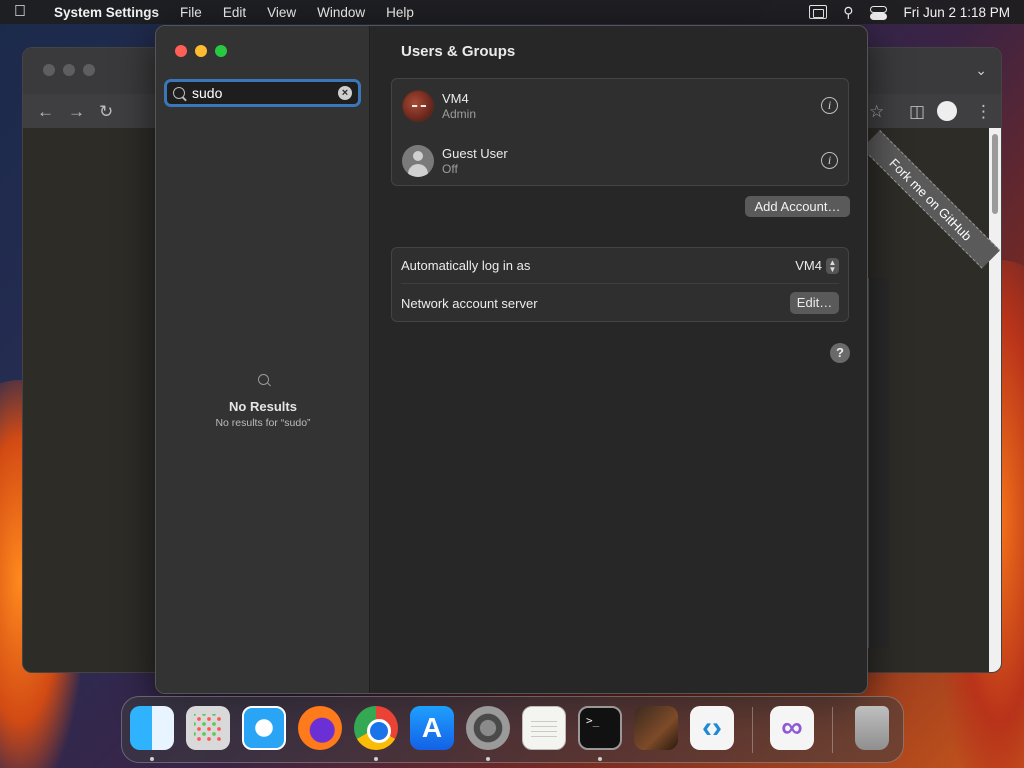 The image size is (1024, 768). I want to click on dock: A >_ ‹› ∞, so click(512, 729).